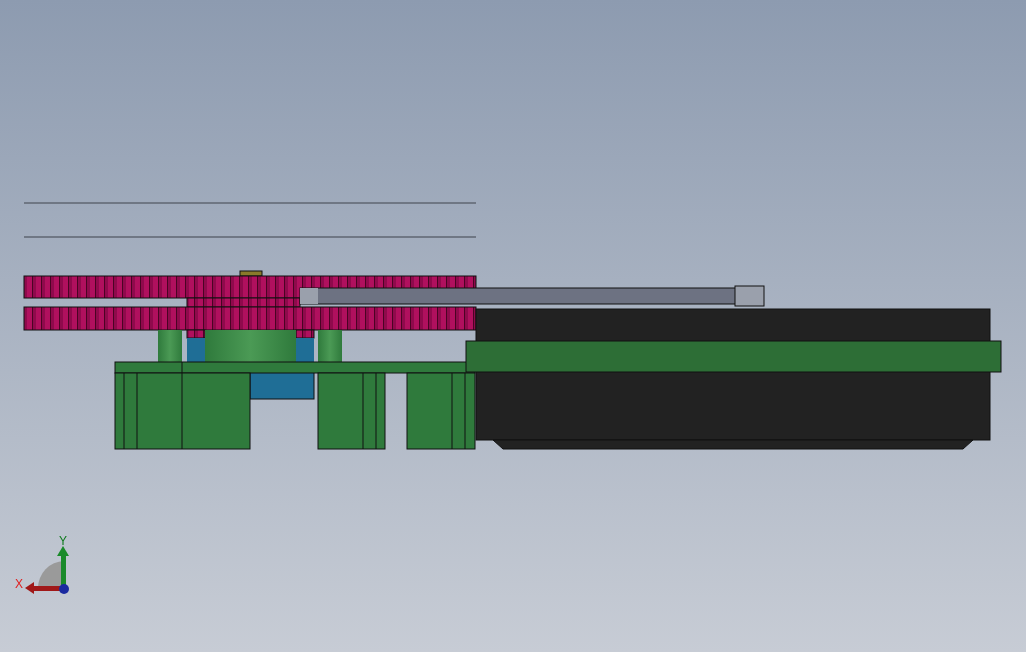 Image resolution: width=1026 pixels, height=652 pixels. I want to click on y-axis-label: Y, so click(63, 541).